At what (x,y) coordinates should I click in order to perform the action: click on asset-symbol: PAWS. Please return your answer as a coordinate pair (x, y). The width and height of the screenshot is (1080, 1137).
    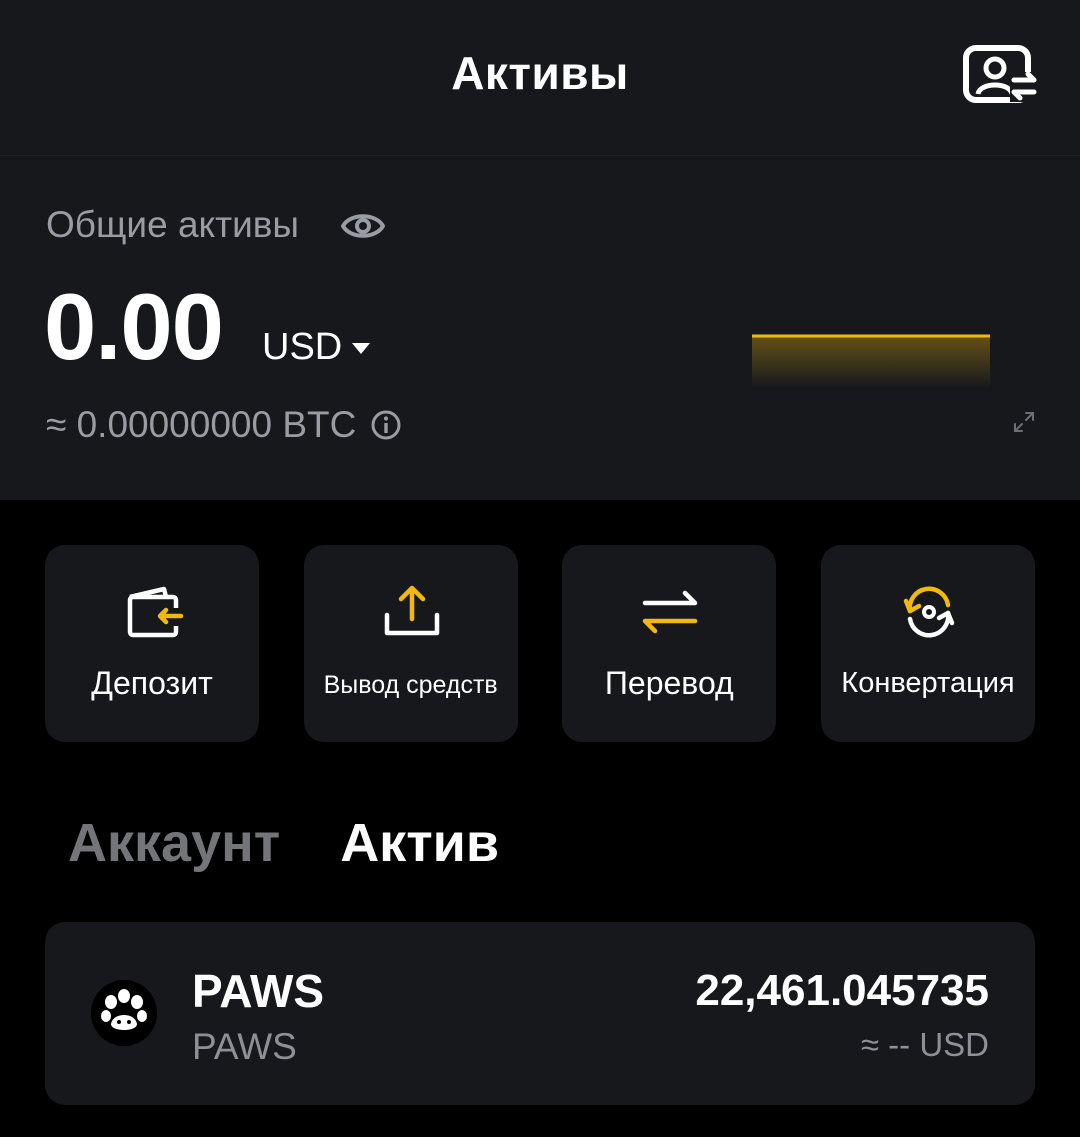
    Looking at the image, I should click on (258, 991).